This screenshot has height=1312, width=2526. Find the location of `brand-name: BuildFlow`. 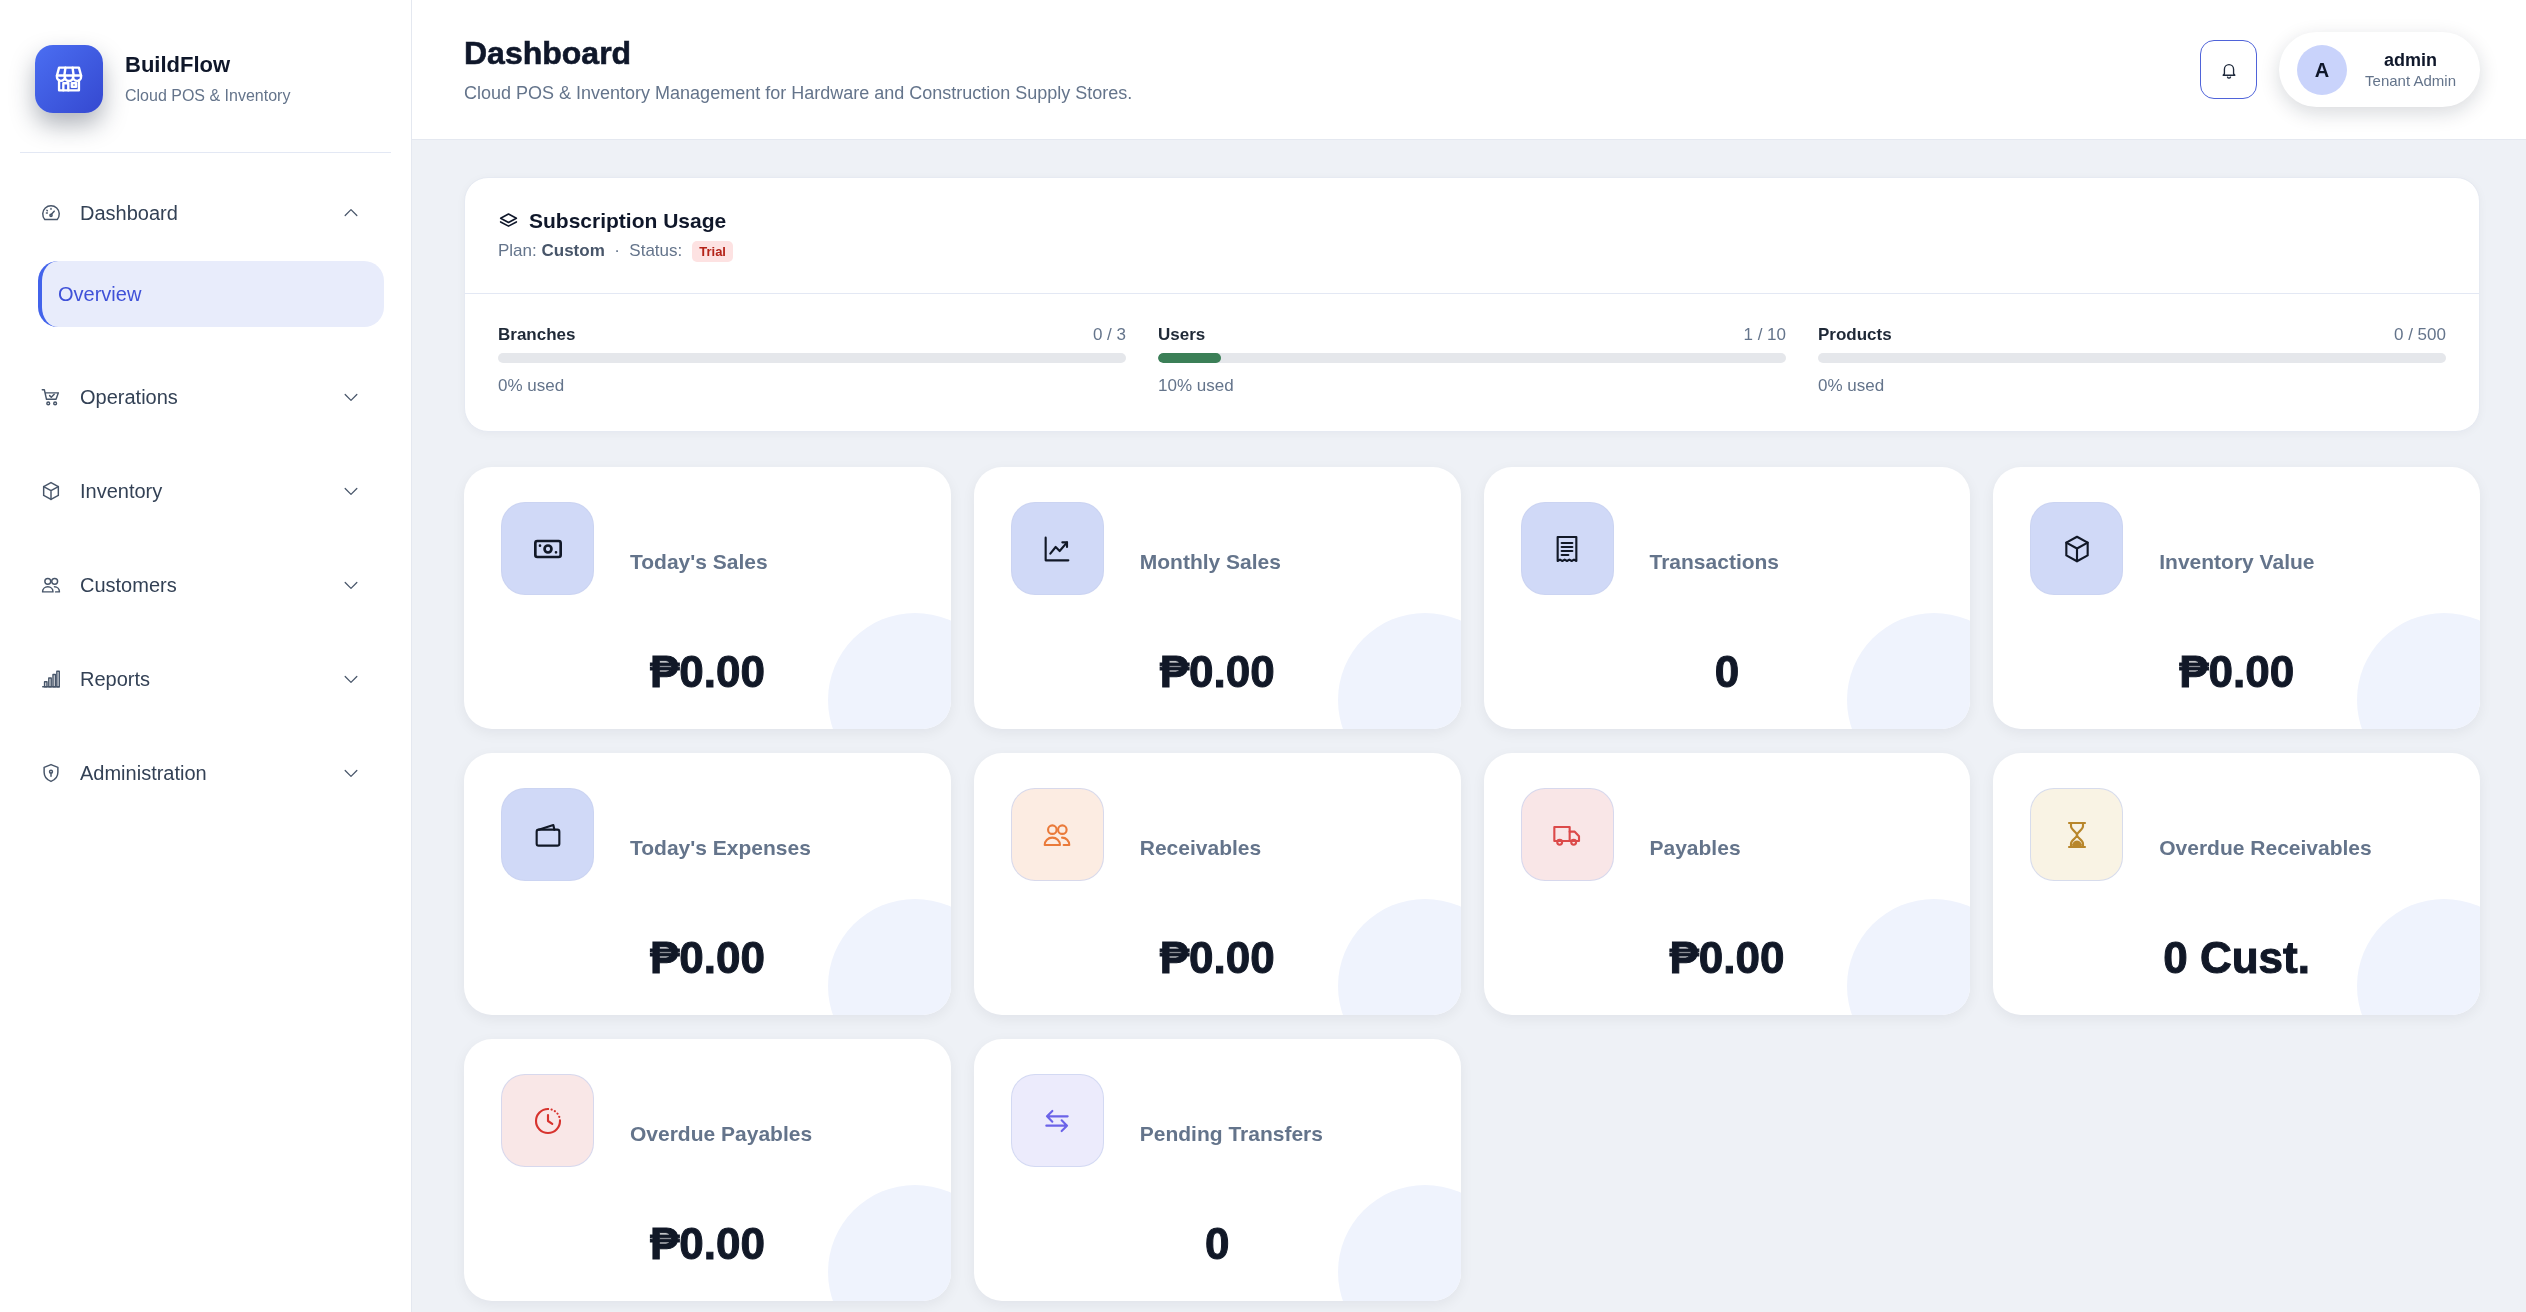

brand-name: BuildFlow is located at coordinates (178, 65).